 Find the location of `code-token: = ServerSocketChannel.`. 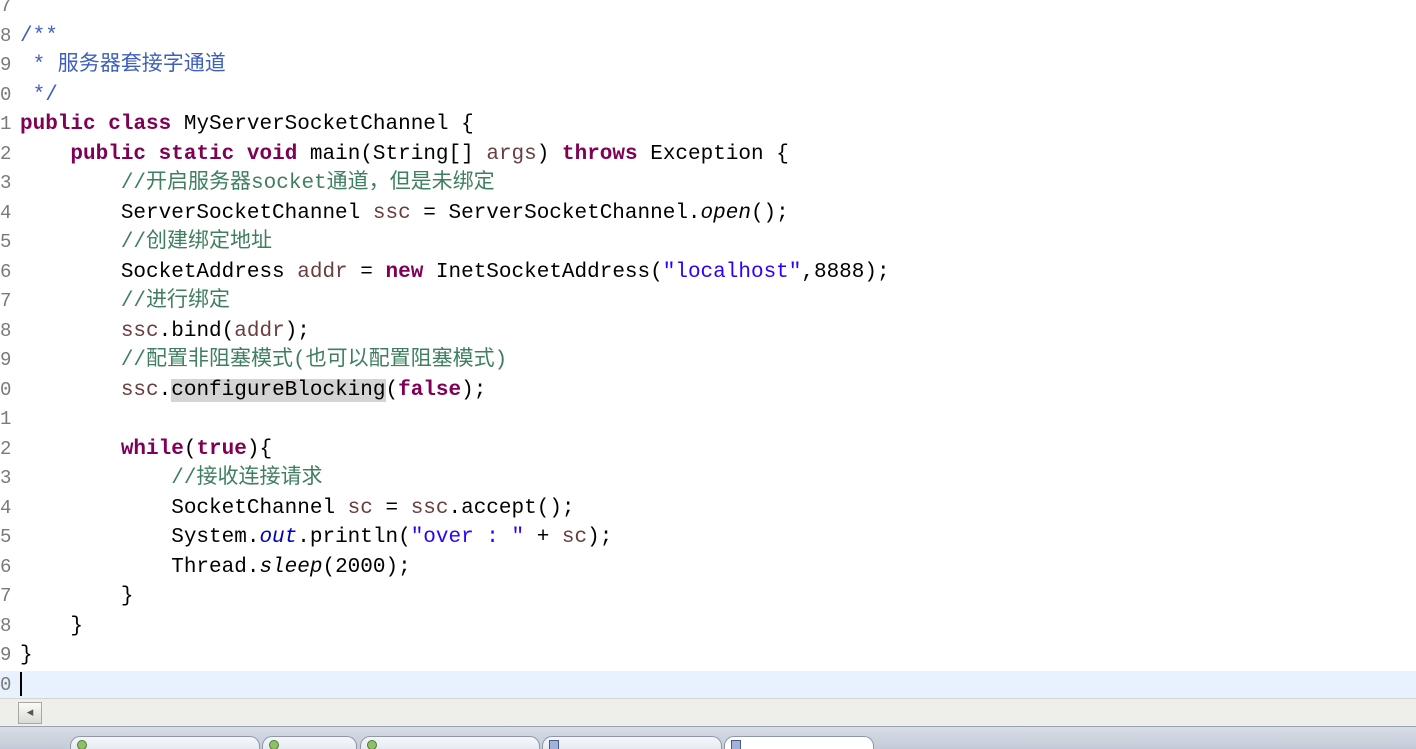

code-token: = ServerSocketChannel. is located at coordinates (555, 213).